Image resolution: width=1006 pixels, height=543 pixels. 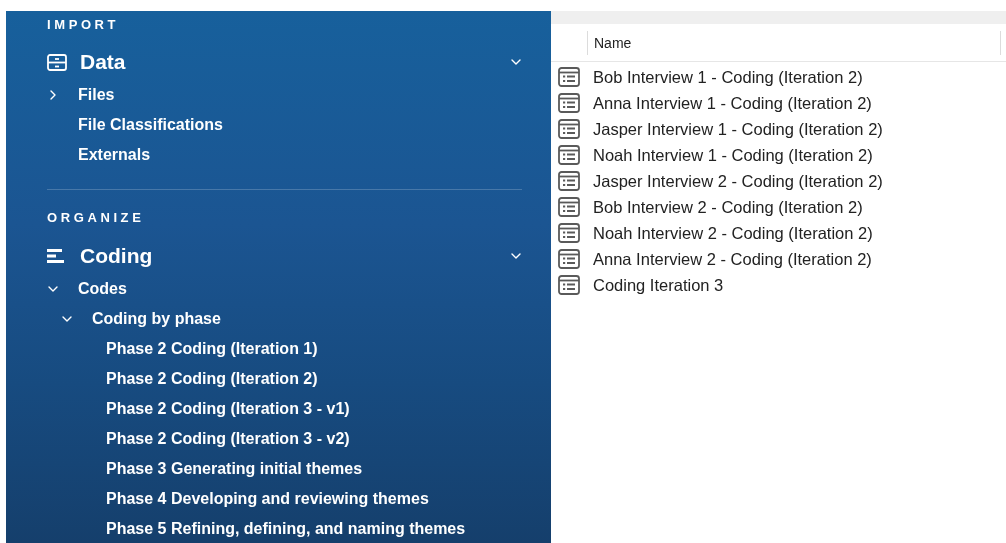 What do you see at coordinates (286, 529) in the screenshot?
I see `tree-item: Phase 5 Refining, defining, and naming themes` at bounding box center [286, 529].